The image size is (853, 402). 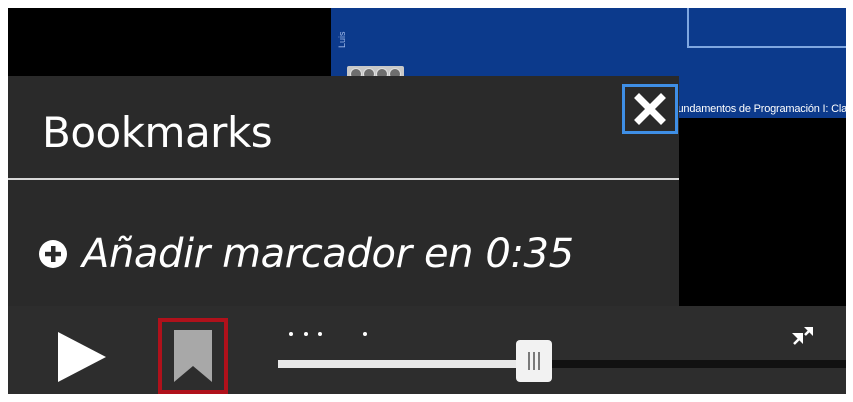 I want to click on expand-icon, so click(x=802, y=336).